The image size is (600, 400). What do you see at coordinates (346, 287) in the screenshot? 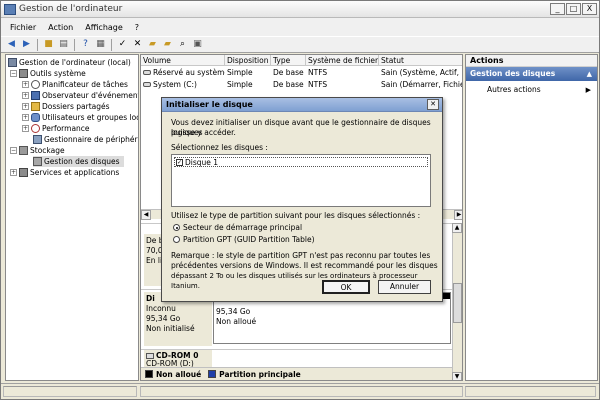
I see `ok-button: OK` at bounding box center [346, 287].